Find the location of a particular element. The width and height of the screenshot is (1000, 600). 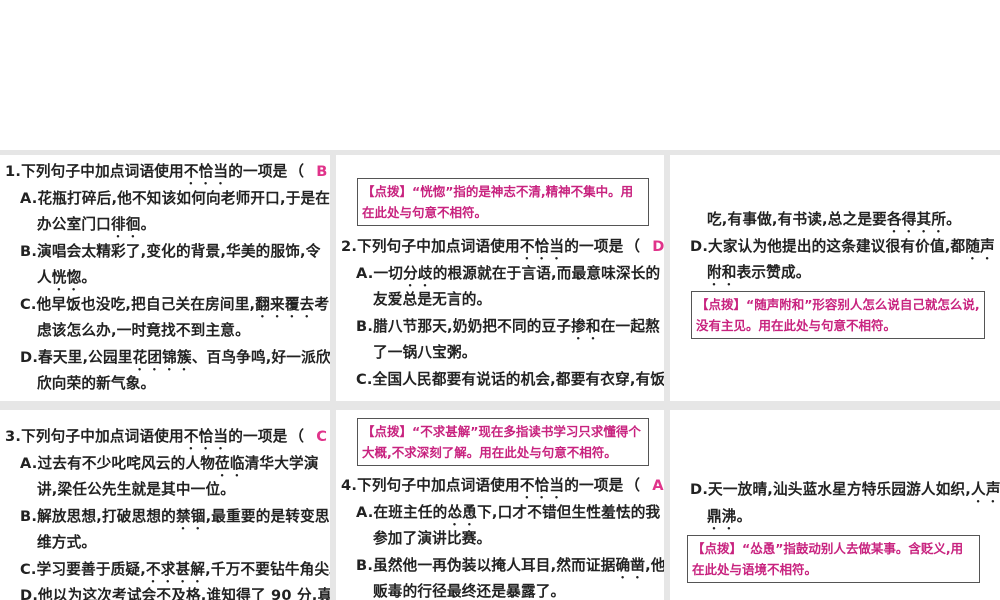

text-segment: C.全国人民都要有说话的机会,都要有衣穿,有饭 is located at coordinates (510, 379).